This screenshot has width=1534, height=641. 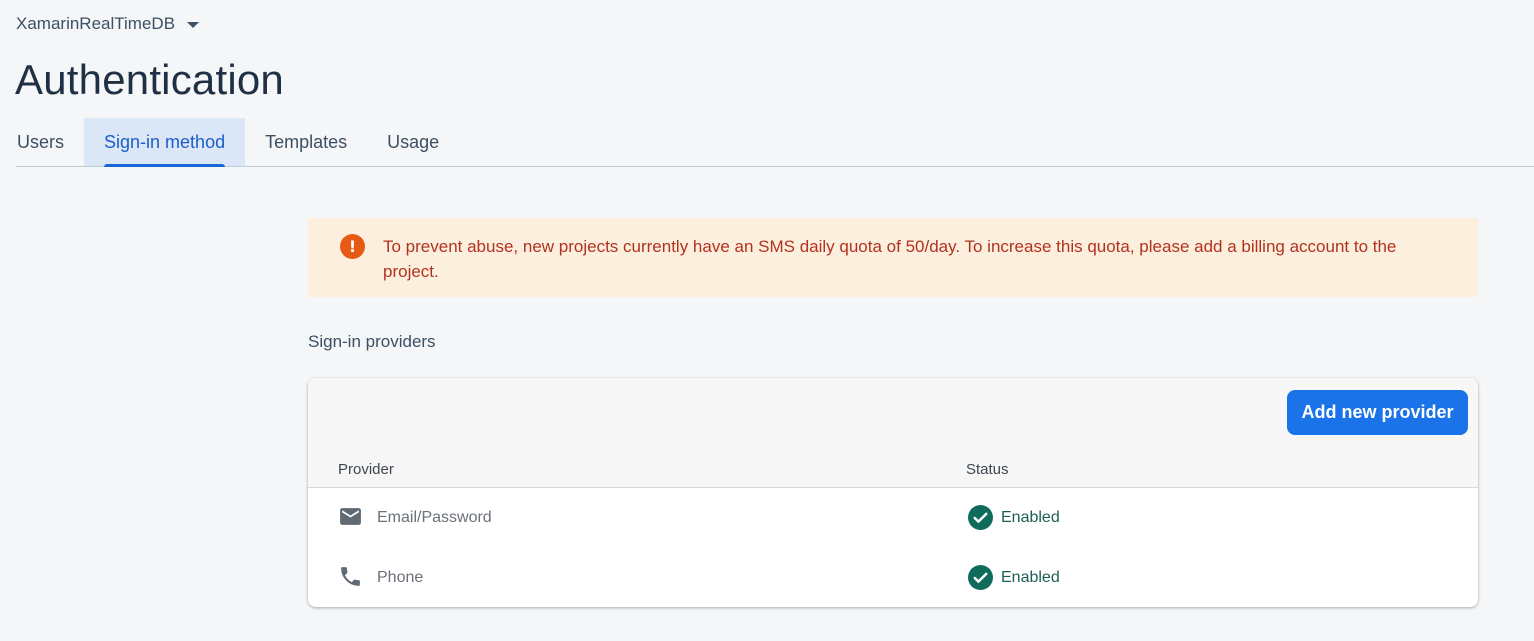 I want to click on tab-usage: Usage, so click(x=413, y=142).